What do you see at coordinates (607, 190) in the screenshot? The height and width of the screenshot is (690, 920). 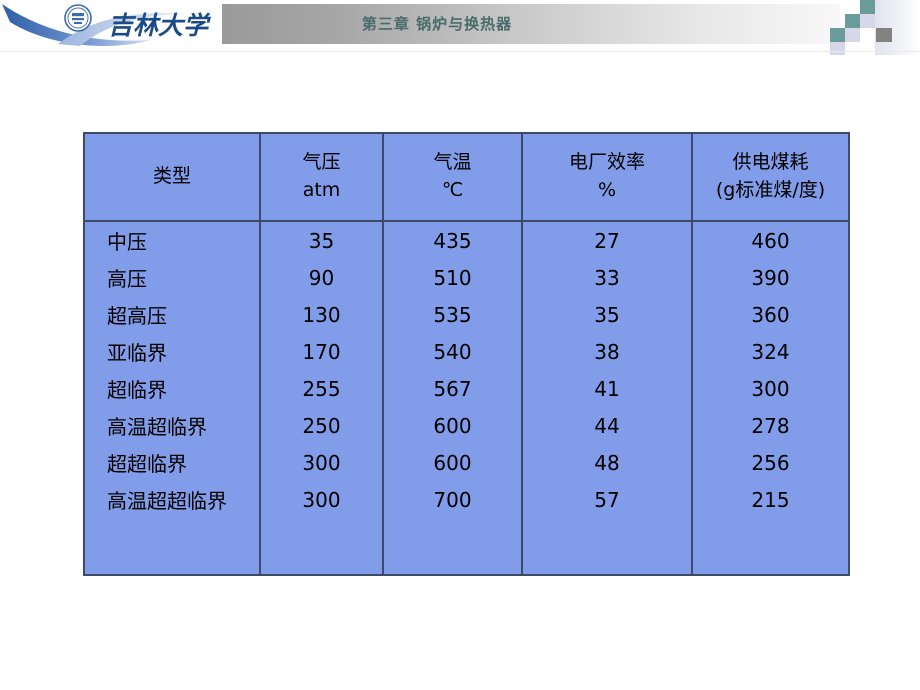 I see `header-efficiency-line2: %` at bounding box center [607, 190].